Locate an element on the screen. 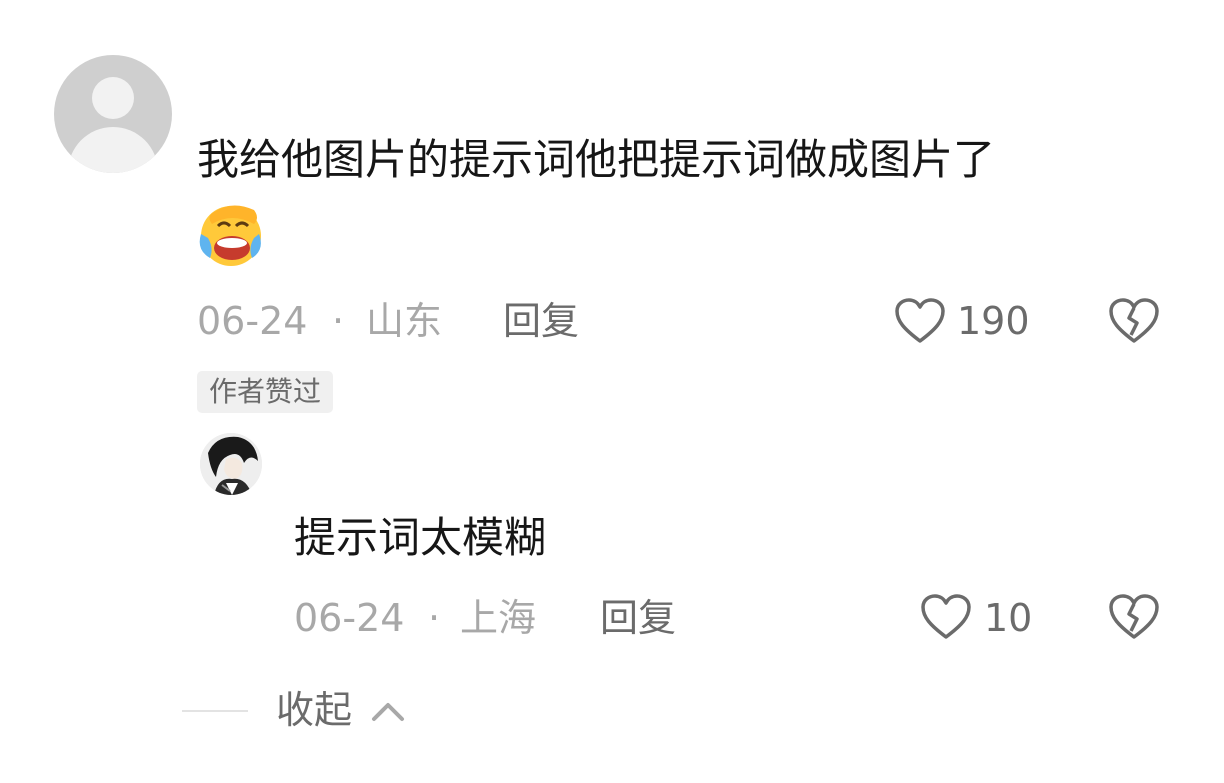 Image resolution: width=1224 pixels, height=783 pixels. comment-text: 我给他图片的提示词他把提示词做成图片了 is located at coordinates (596, 159).